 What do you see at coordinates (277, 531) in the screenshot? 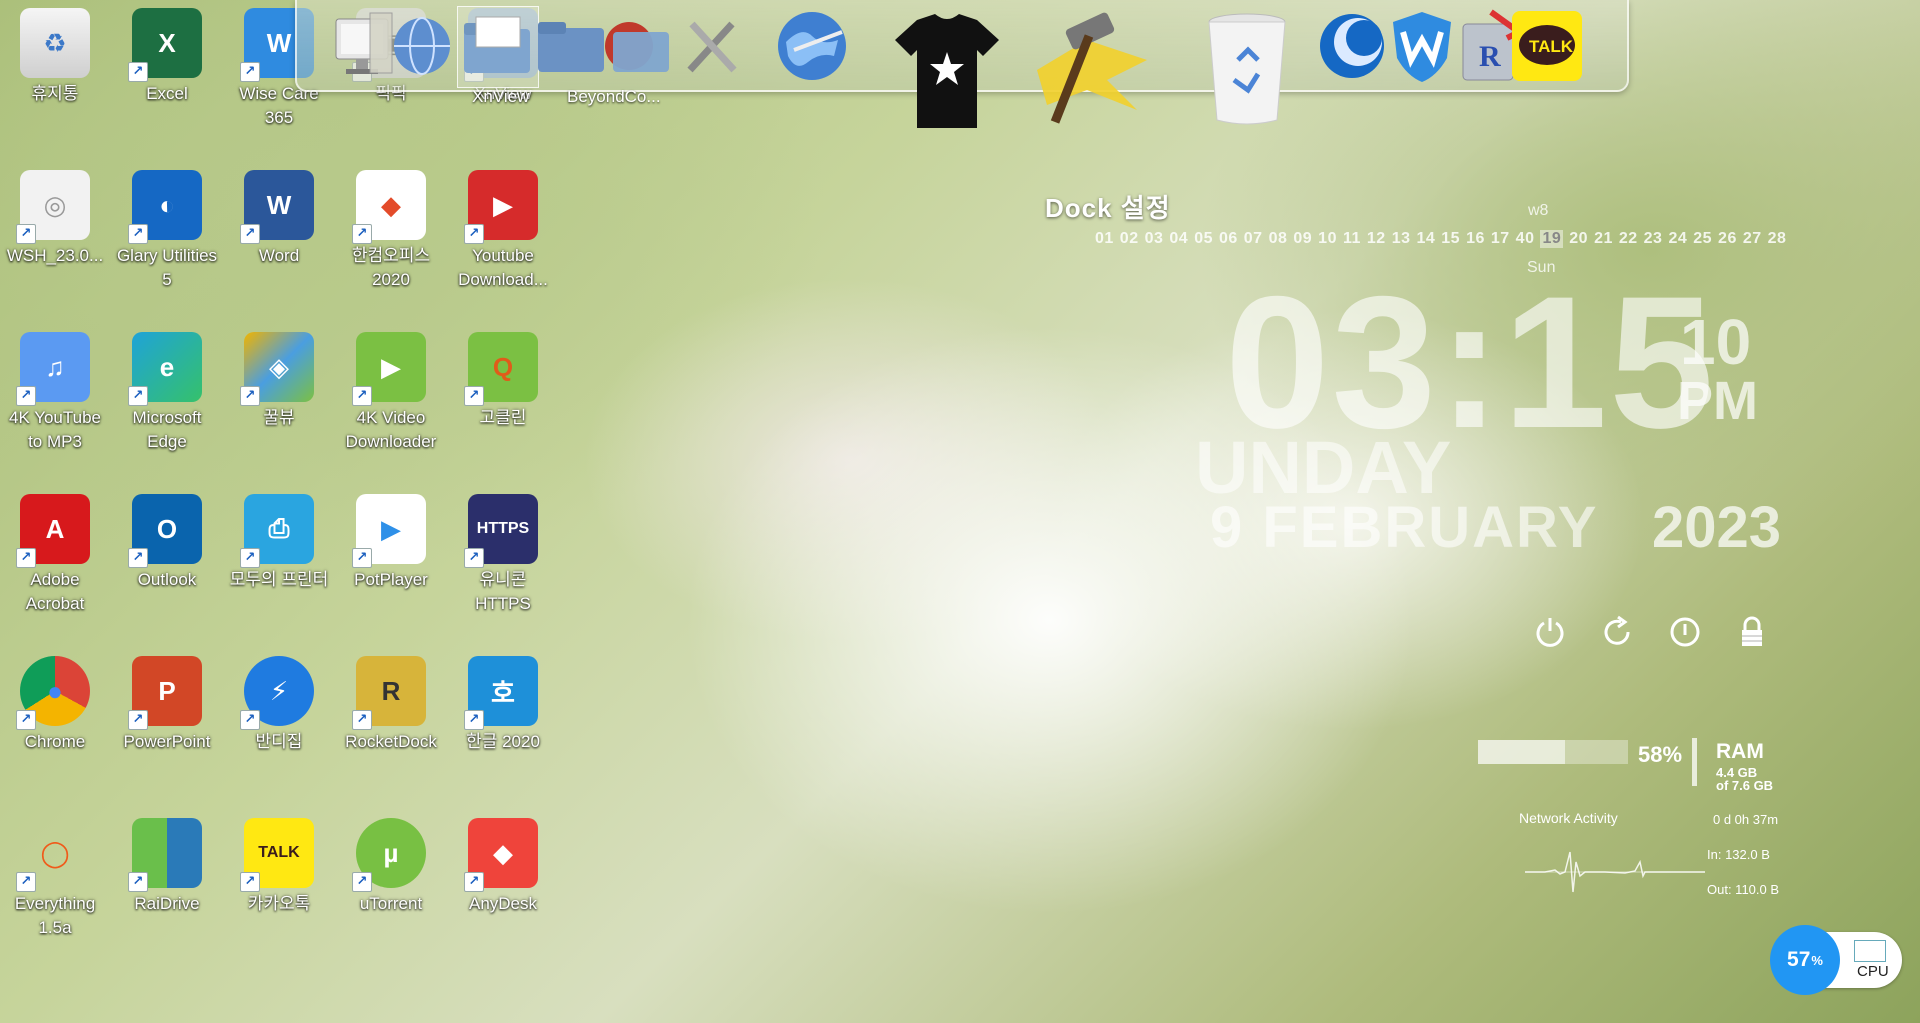
I see `modu-printer-icon: ⎙ ↗` at bounding box center [277, 531].